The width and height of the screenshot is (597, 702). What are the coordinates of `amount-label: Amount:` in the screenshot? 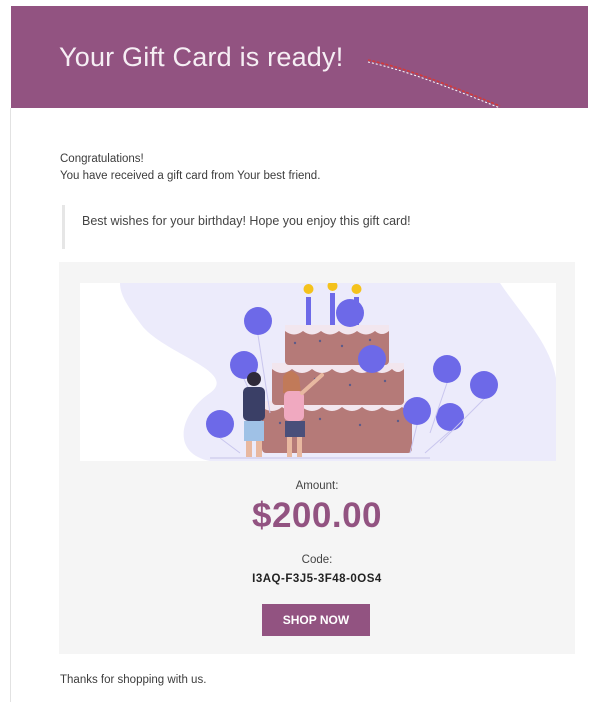 It's located at (317, 486).